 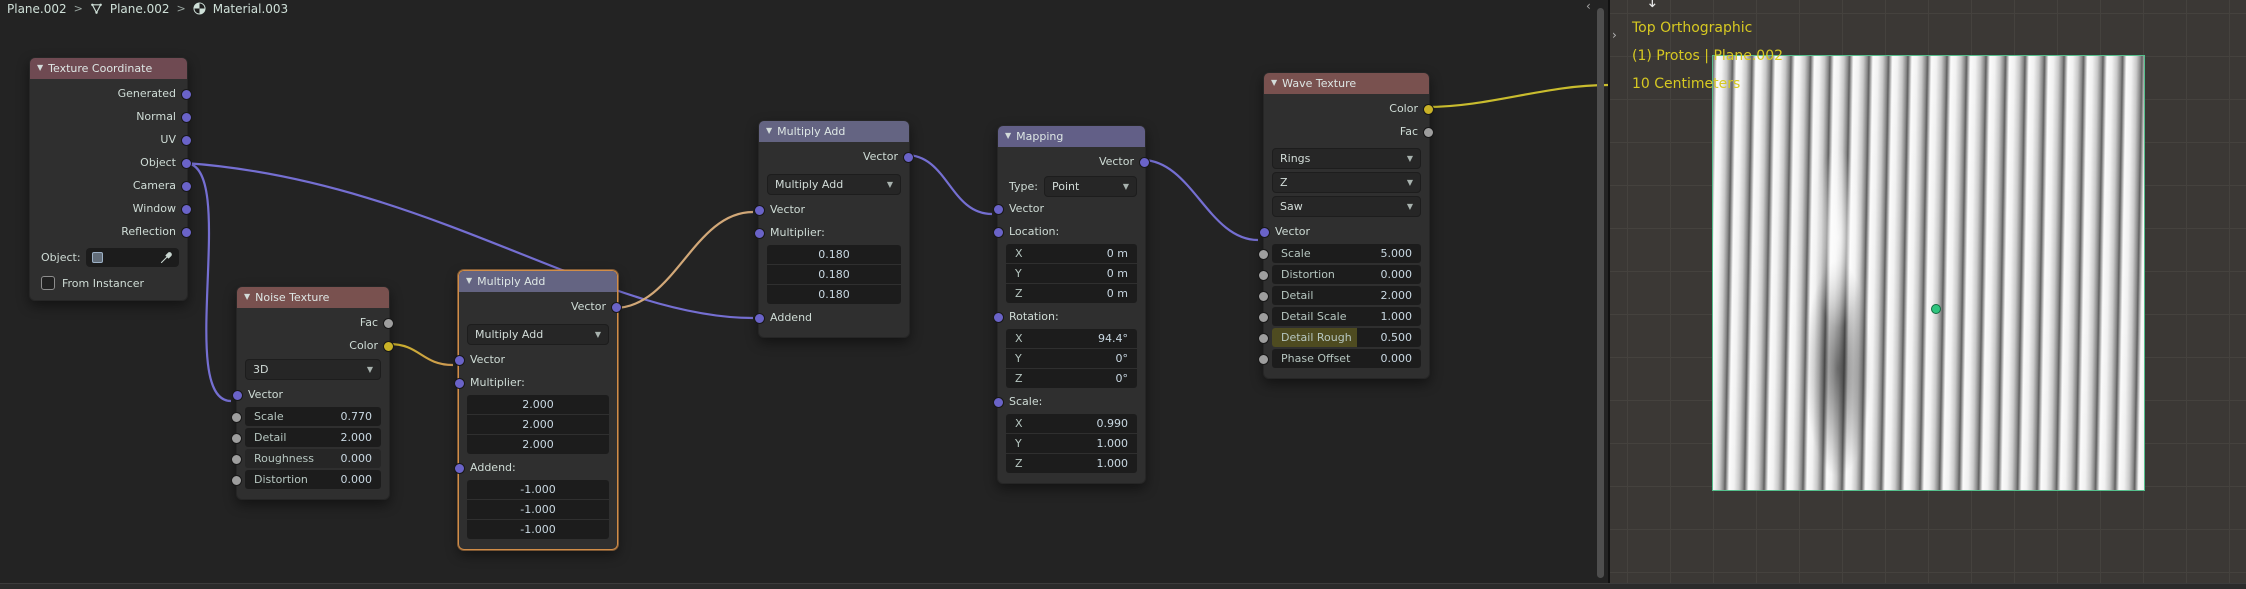 What do you see at coordinates (1339, 316) in the screenshot?
I see `field-detail-scale: Detail Scale 1.000` at bounding box center [1339, 316].